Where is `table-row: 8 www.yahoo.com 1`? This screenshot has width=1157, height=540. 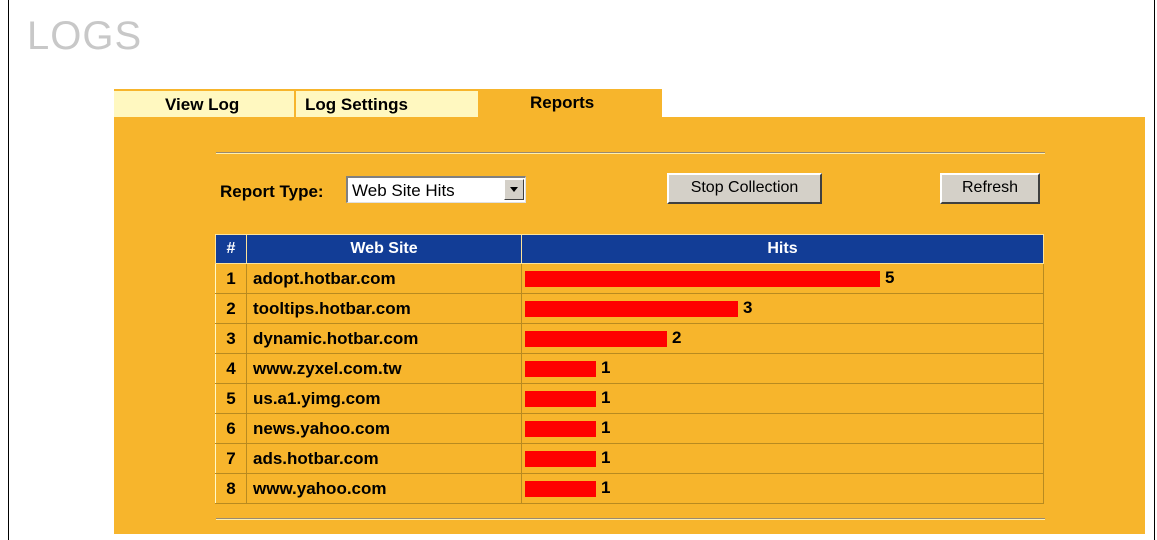
table-row: 8 www.yahoo.com 1 is located at coordinates (629, 488).